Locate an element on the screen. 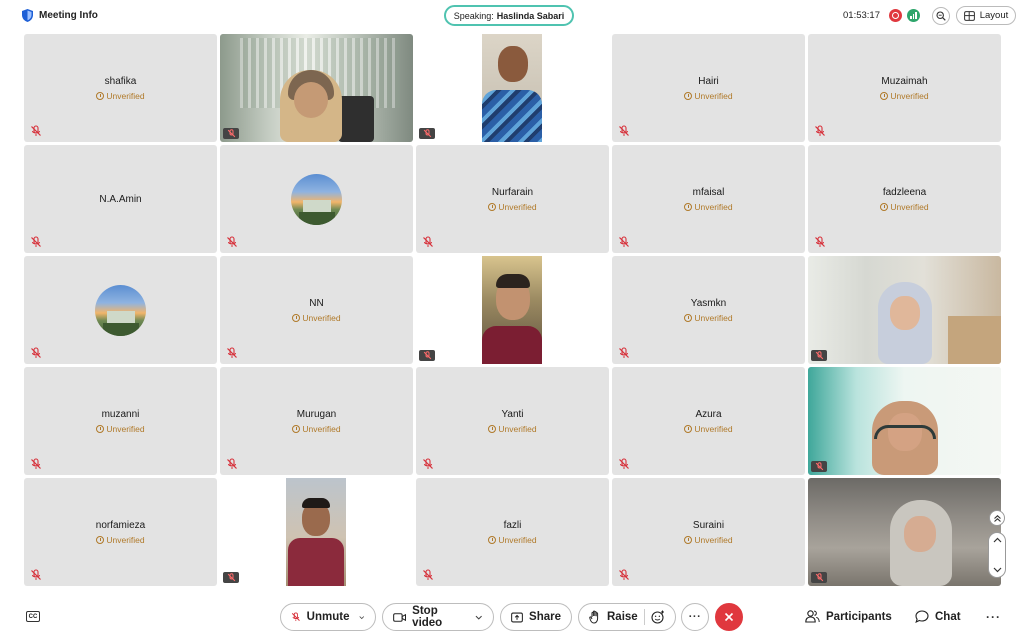  unmute-button: Unmute is located at coordinates (328, 617).